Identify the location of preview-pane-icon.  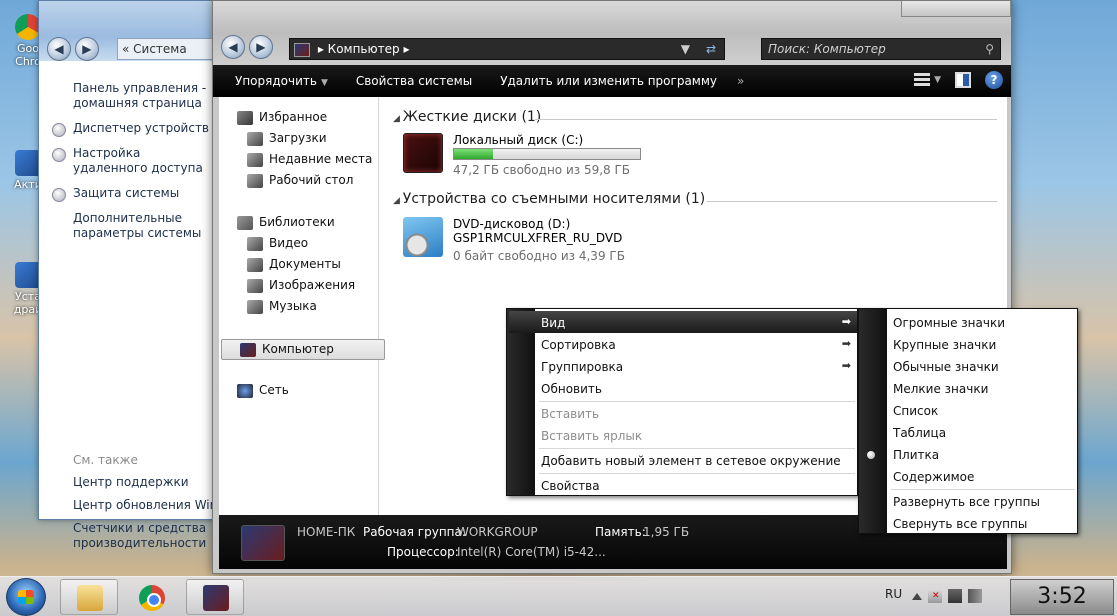
(963, 80).